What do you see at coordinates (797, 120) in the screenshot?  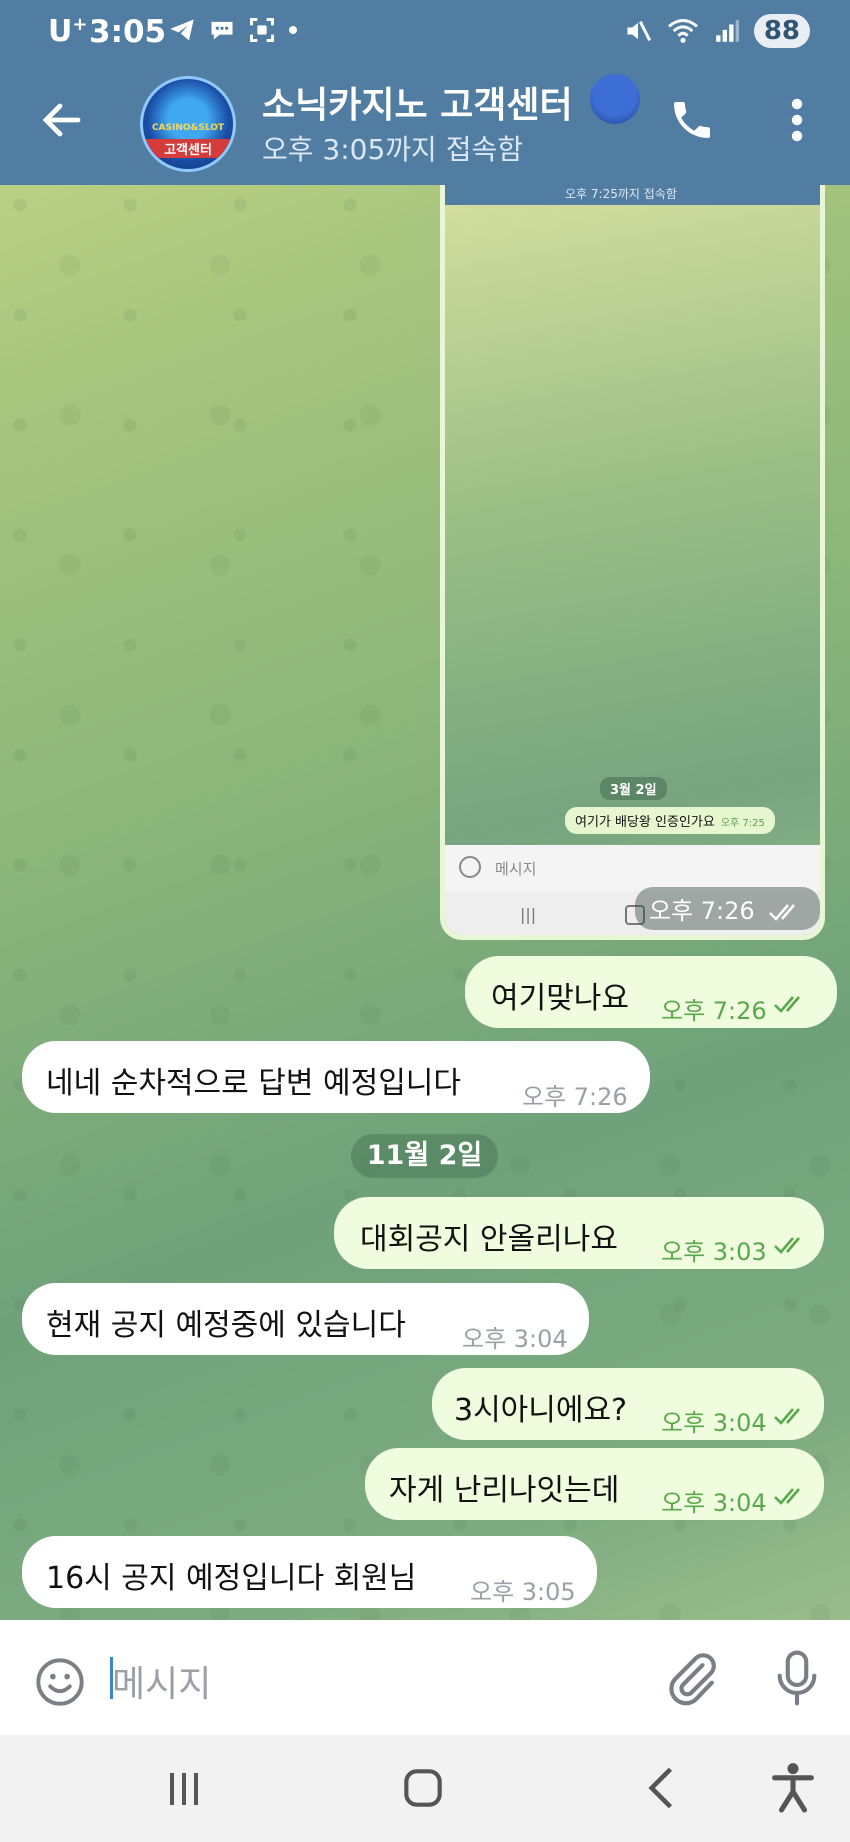 I see `more-options-icon` at bounding box center [797, 120].